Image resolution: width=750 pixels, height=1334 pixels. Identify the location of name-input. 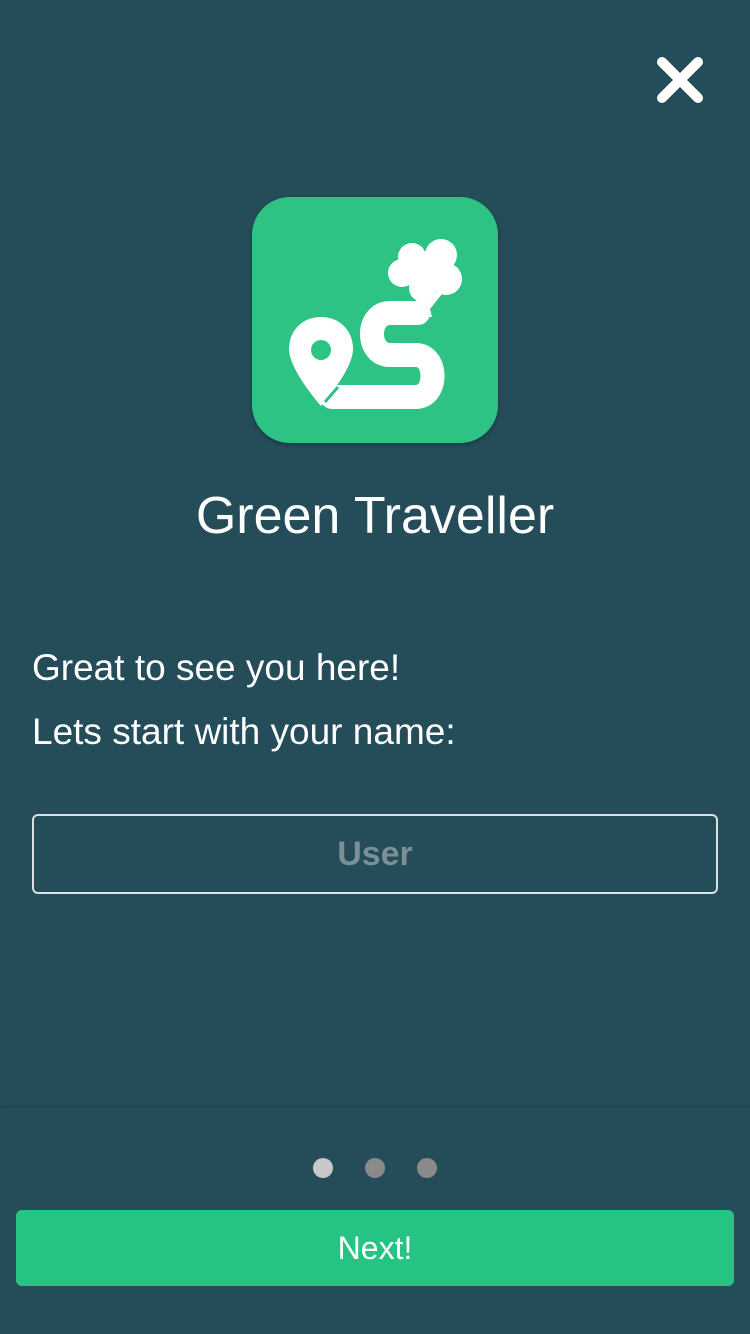
(375, 854).